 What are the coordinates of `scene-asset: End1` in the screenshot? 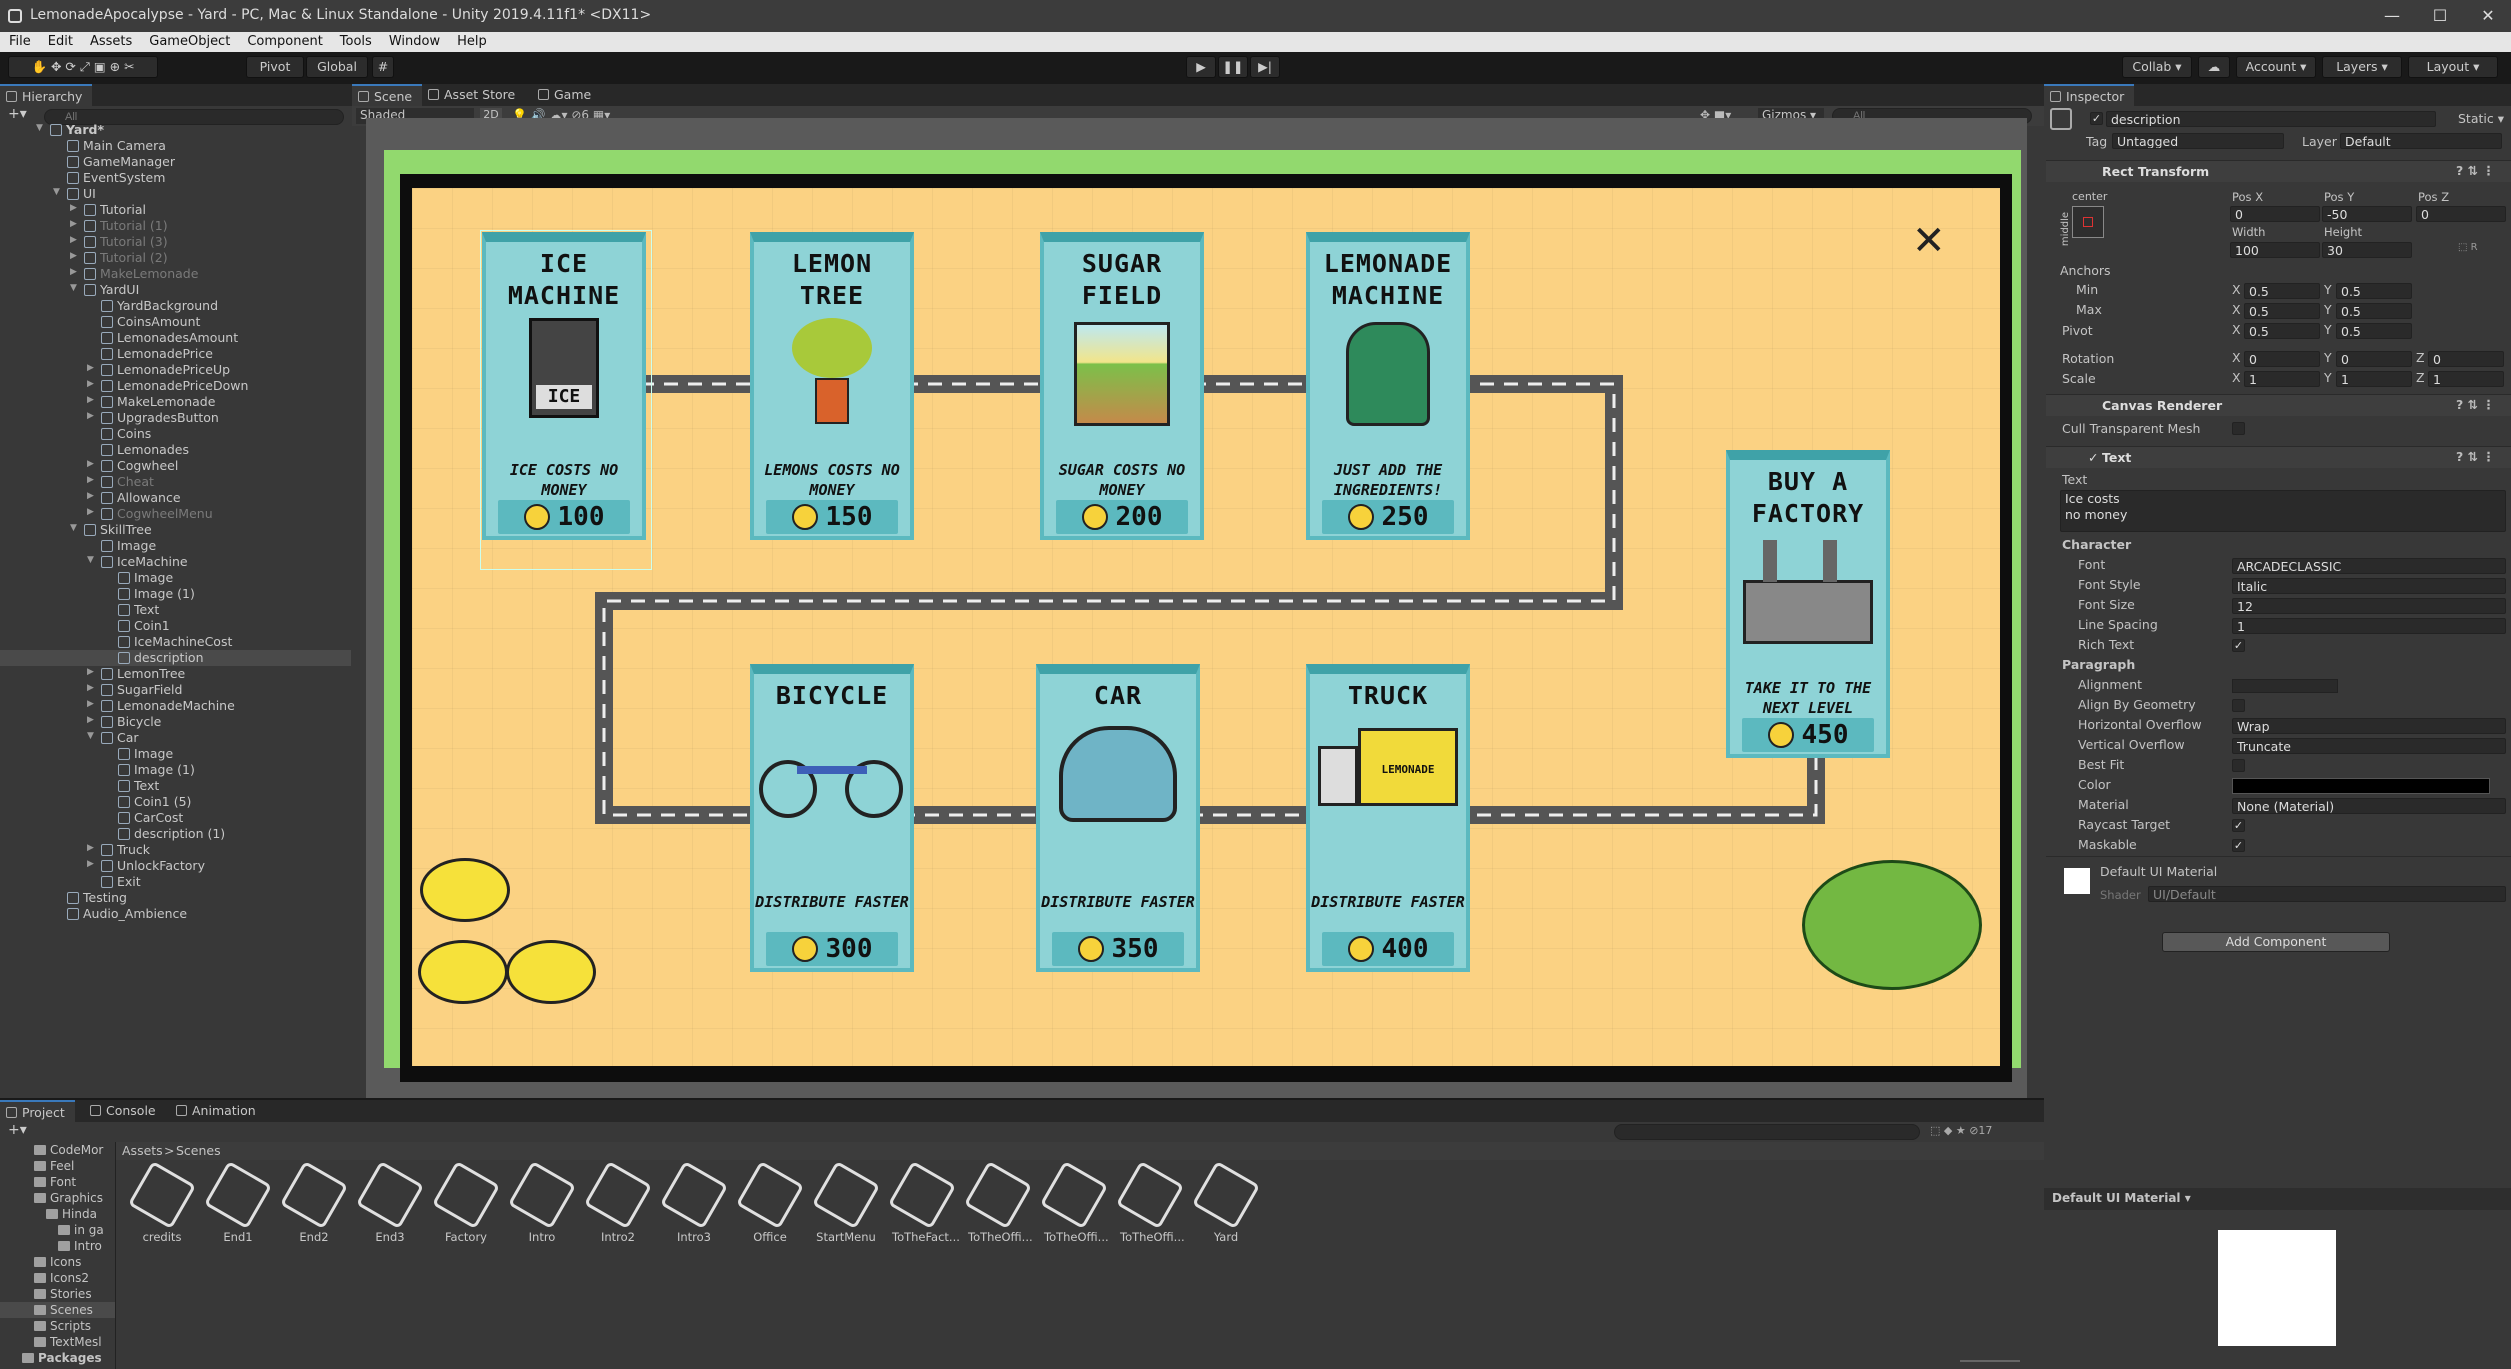 It's located at (238, 1202).